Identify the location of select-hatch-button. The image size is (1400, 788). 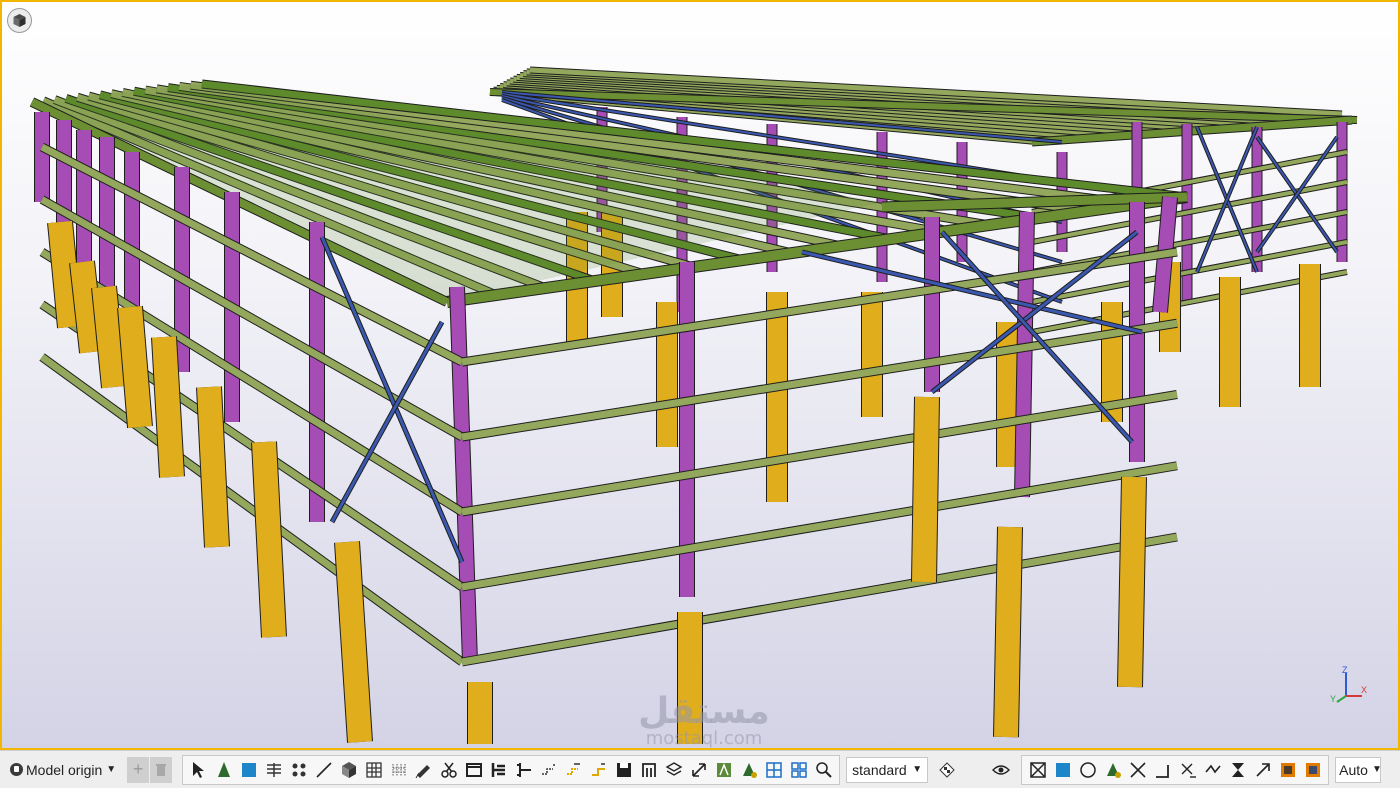
(399, 770).